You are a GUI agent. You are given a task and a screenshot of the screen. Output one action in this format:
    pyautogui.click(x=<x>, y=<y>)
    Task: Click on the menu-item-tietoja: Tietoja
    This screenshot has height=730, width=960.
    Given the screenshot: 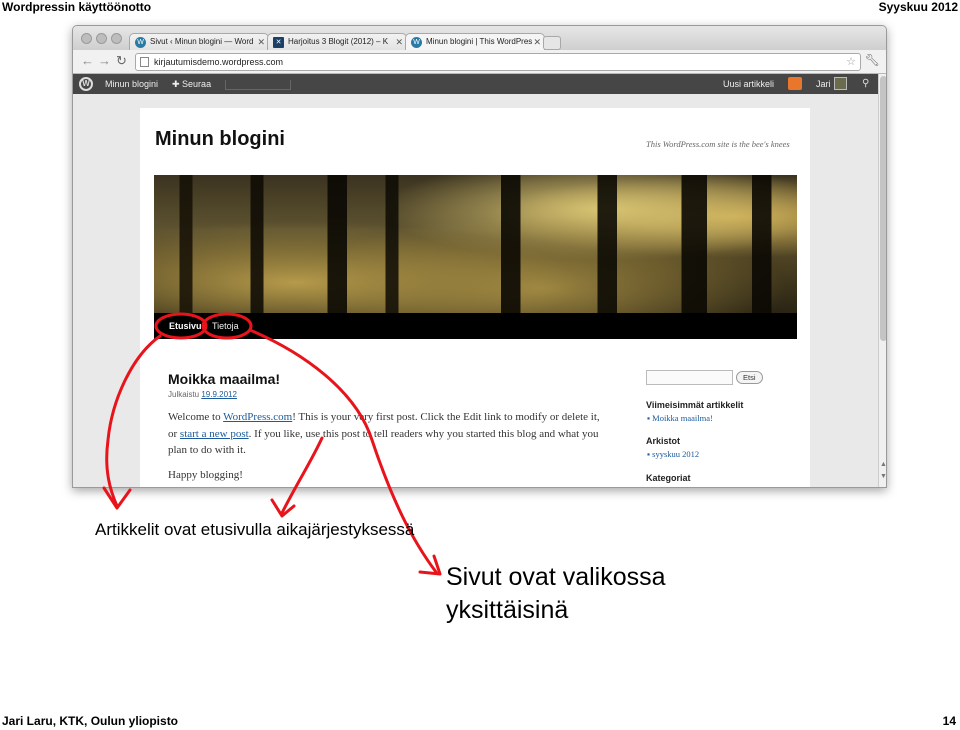 What is the action you would take?
    pyautogui.click(x=225, y=326)
    